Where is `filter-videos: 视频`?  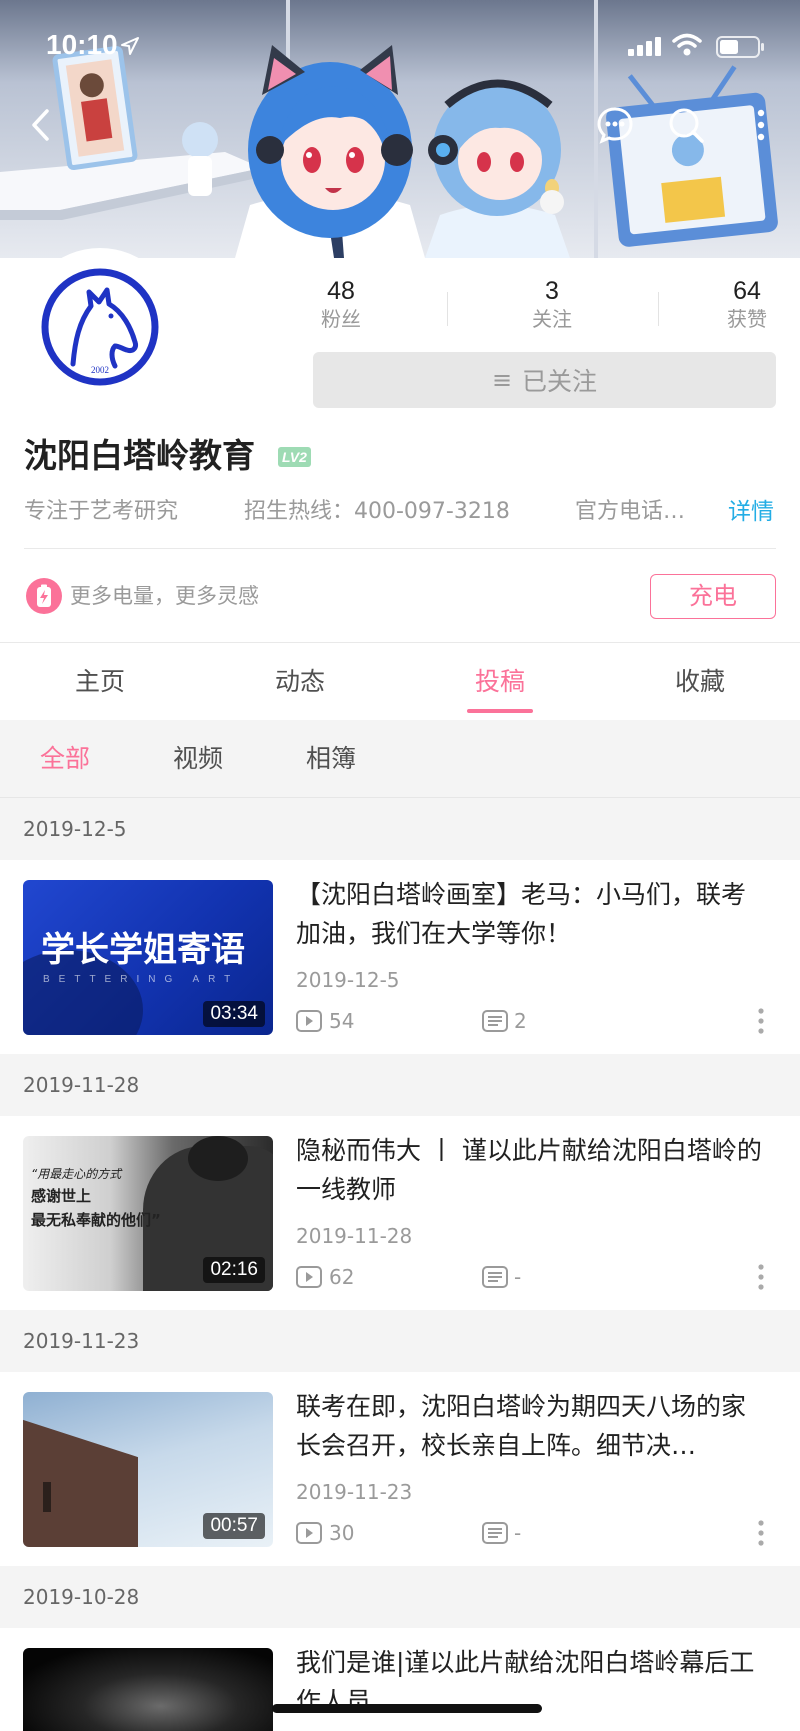
filter-videos: 视频 is located at coordinates (198, 759).